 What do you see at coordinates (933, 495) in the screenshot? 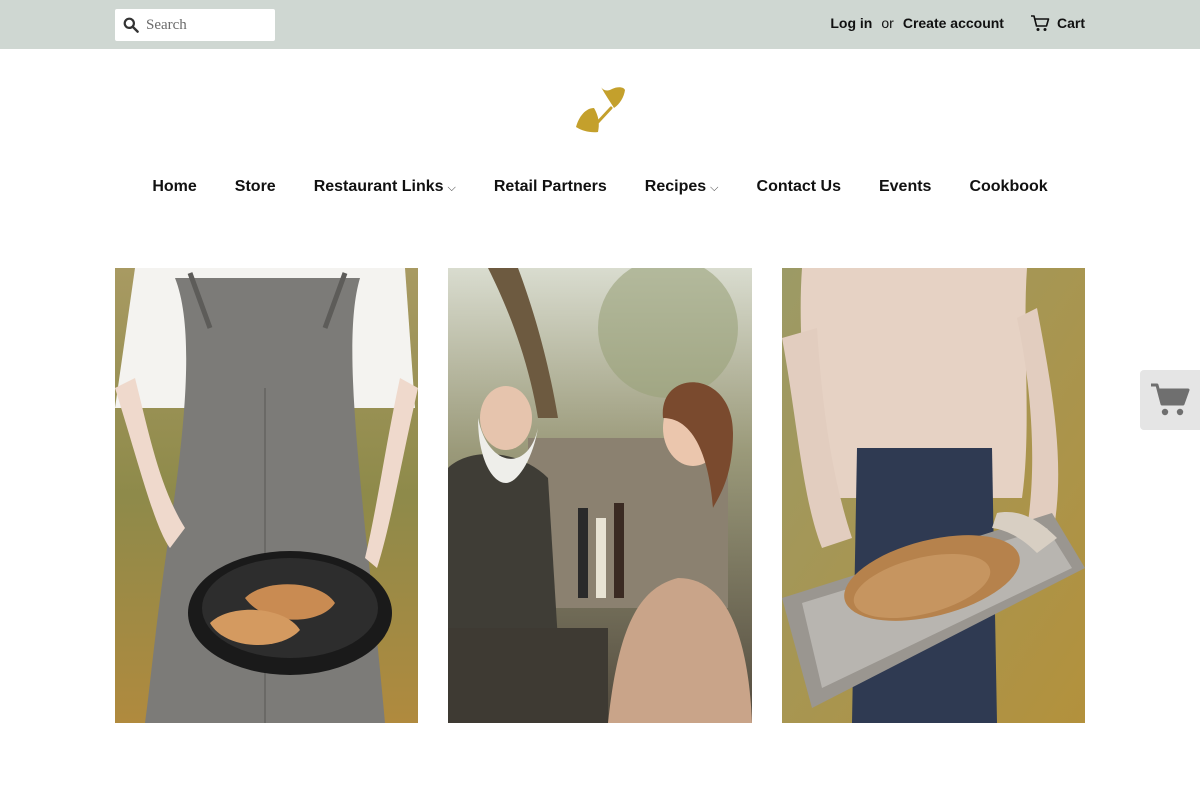
I see `gallery-photo-roast-duck` at bounding box center [933, 495].